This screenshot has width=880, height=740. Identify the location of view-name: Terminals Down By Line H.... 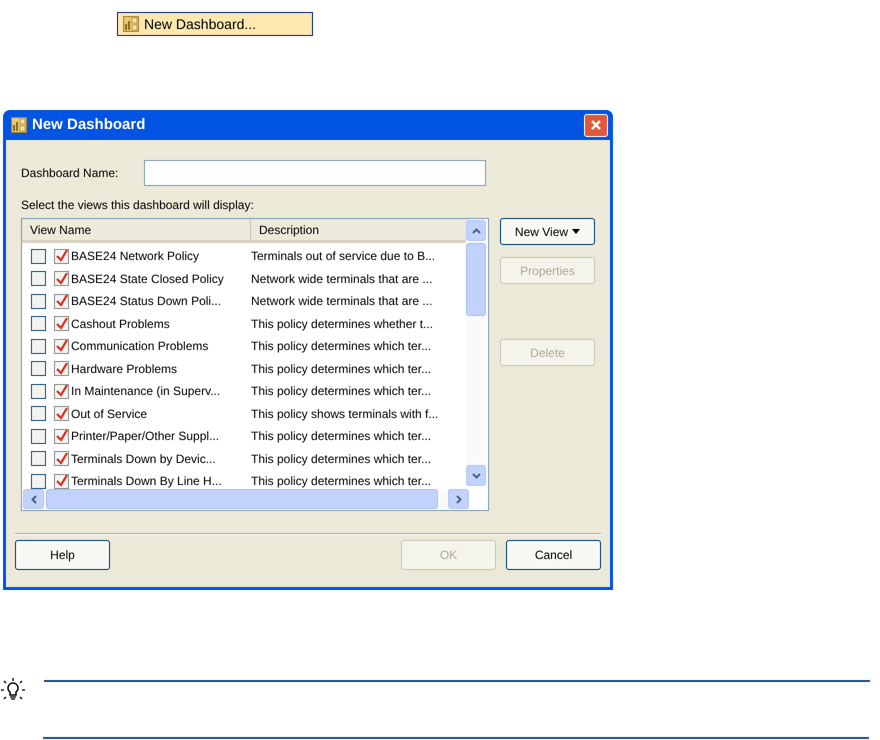
(147, 481).